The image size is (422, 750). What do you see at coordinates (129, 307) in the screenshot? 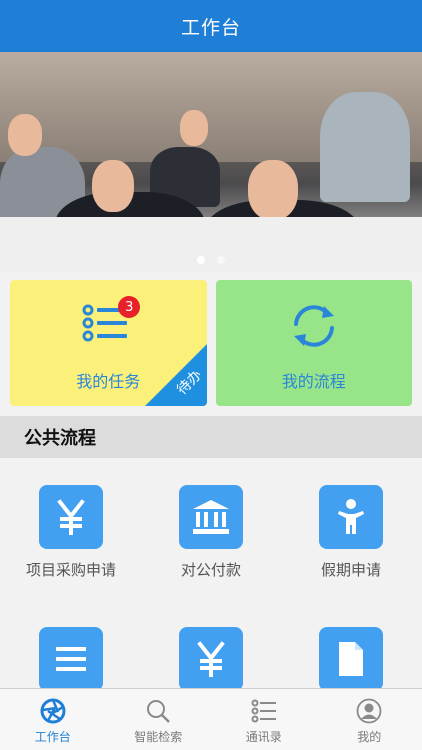
I see `task-count-badge: 3` at bounding box center [129, 307].